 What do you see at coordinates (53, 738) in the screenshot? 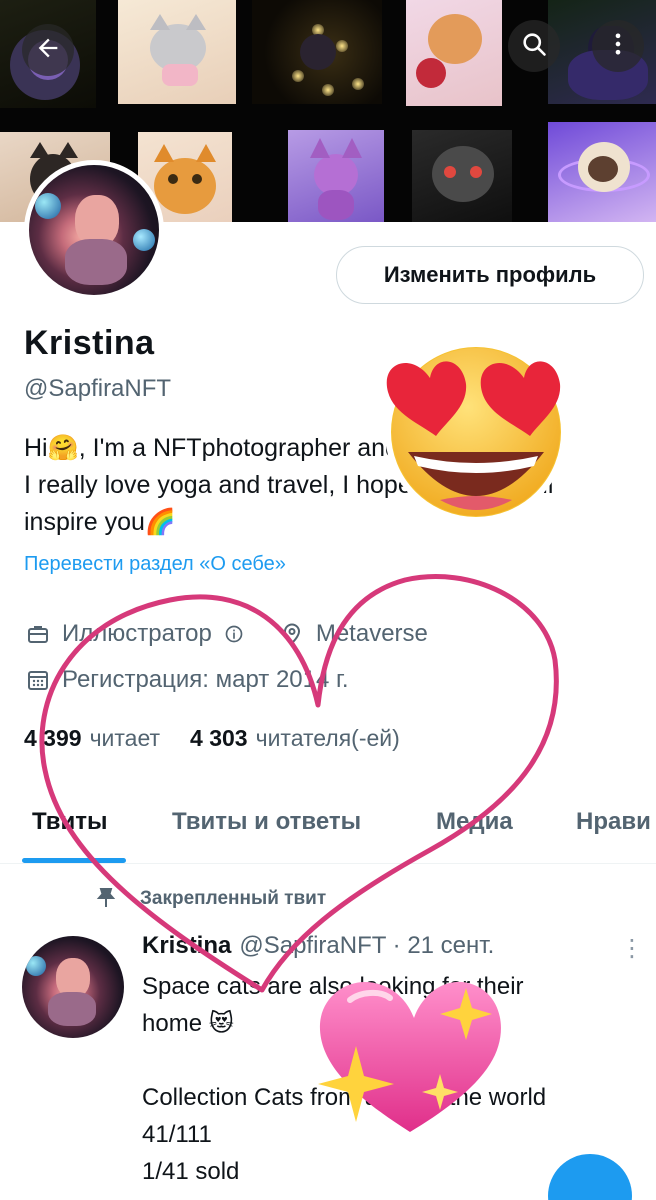
I see `following-count: 4 399` at bounding box center [53, 738].